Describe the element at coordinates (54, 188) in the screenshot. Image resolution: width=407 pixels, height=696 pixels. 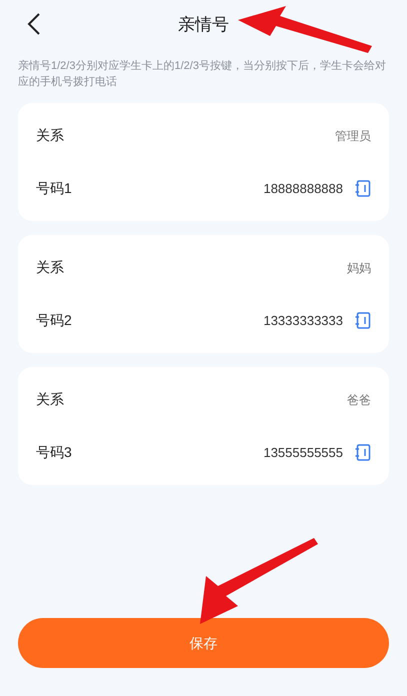
I see `number-label: 号码1` at that location.